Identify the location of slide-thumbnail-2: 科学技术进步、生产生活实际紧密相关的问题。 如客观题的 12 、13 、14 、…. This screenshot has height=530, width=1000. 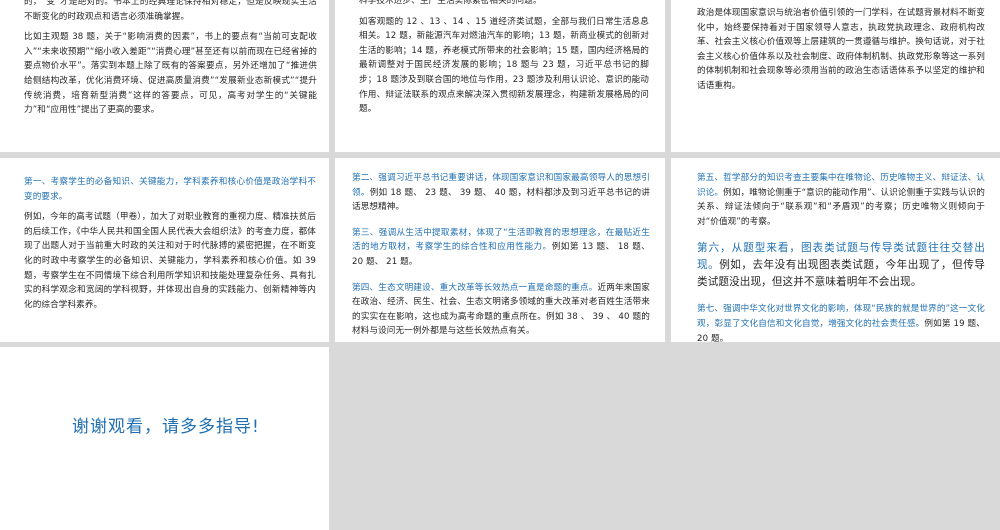
(500, 76).